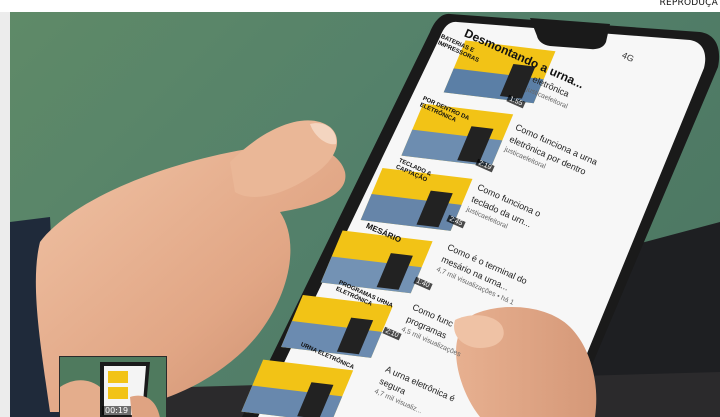  What do you see at coordinates (688, 4) in the screenshot?
I see `photo-credit: REPRODUÇÃ` at bounding box center [688, 4].